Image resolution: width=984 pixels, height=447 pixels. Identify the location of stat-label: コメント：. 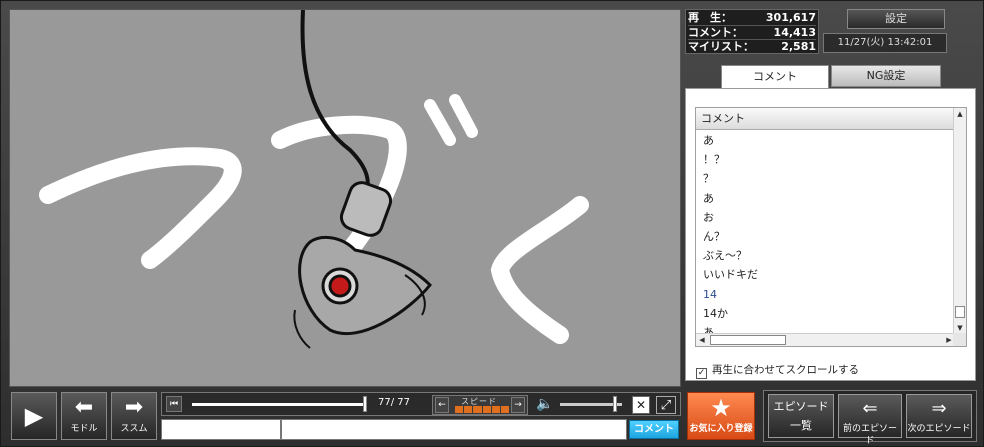
(715, 32).